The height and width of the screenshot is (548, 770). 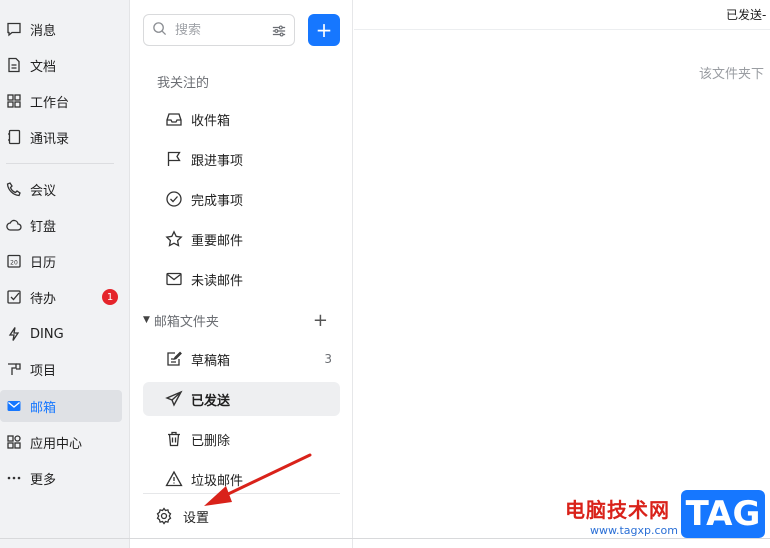 What do you see at coordinates (56, 444) in the screenshot?
I see `nav-item-label: 应用中心` at bounding box center [56, 444].